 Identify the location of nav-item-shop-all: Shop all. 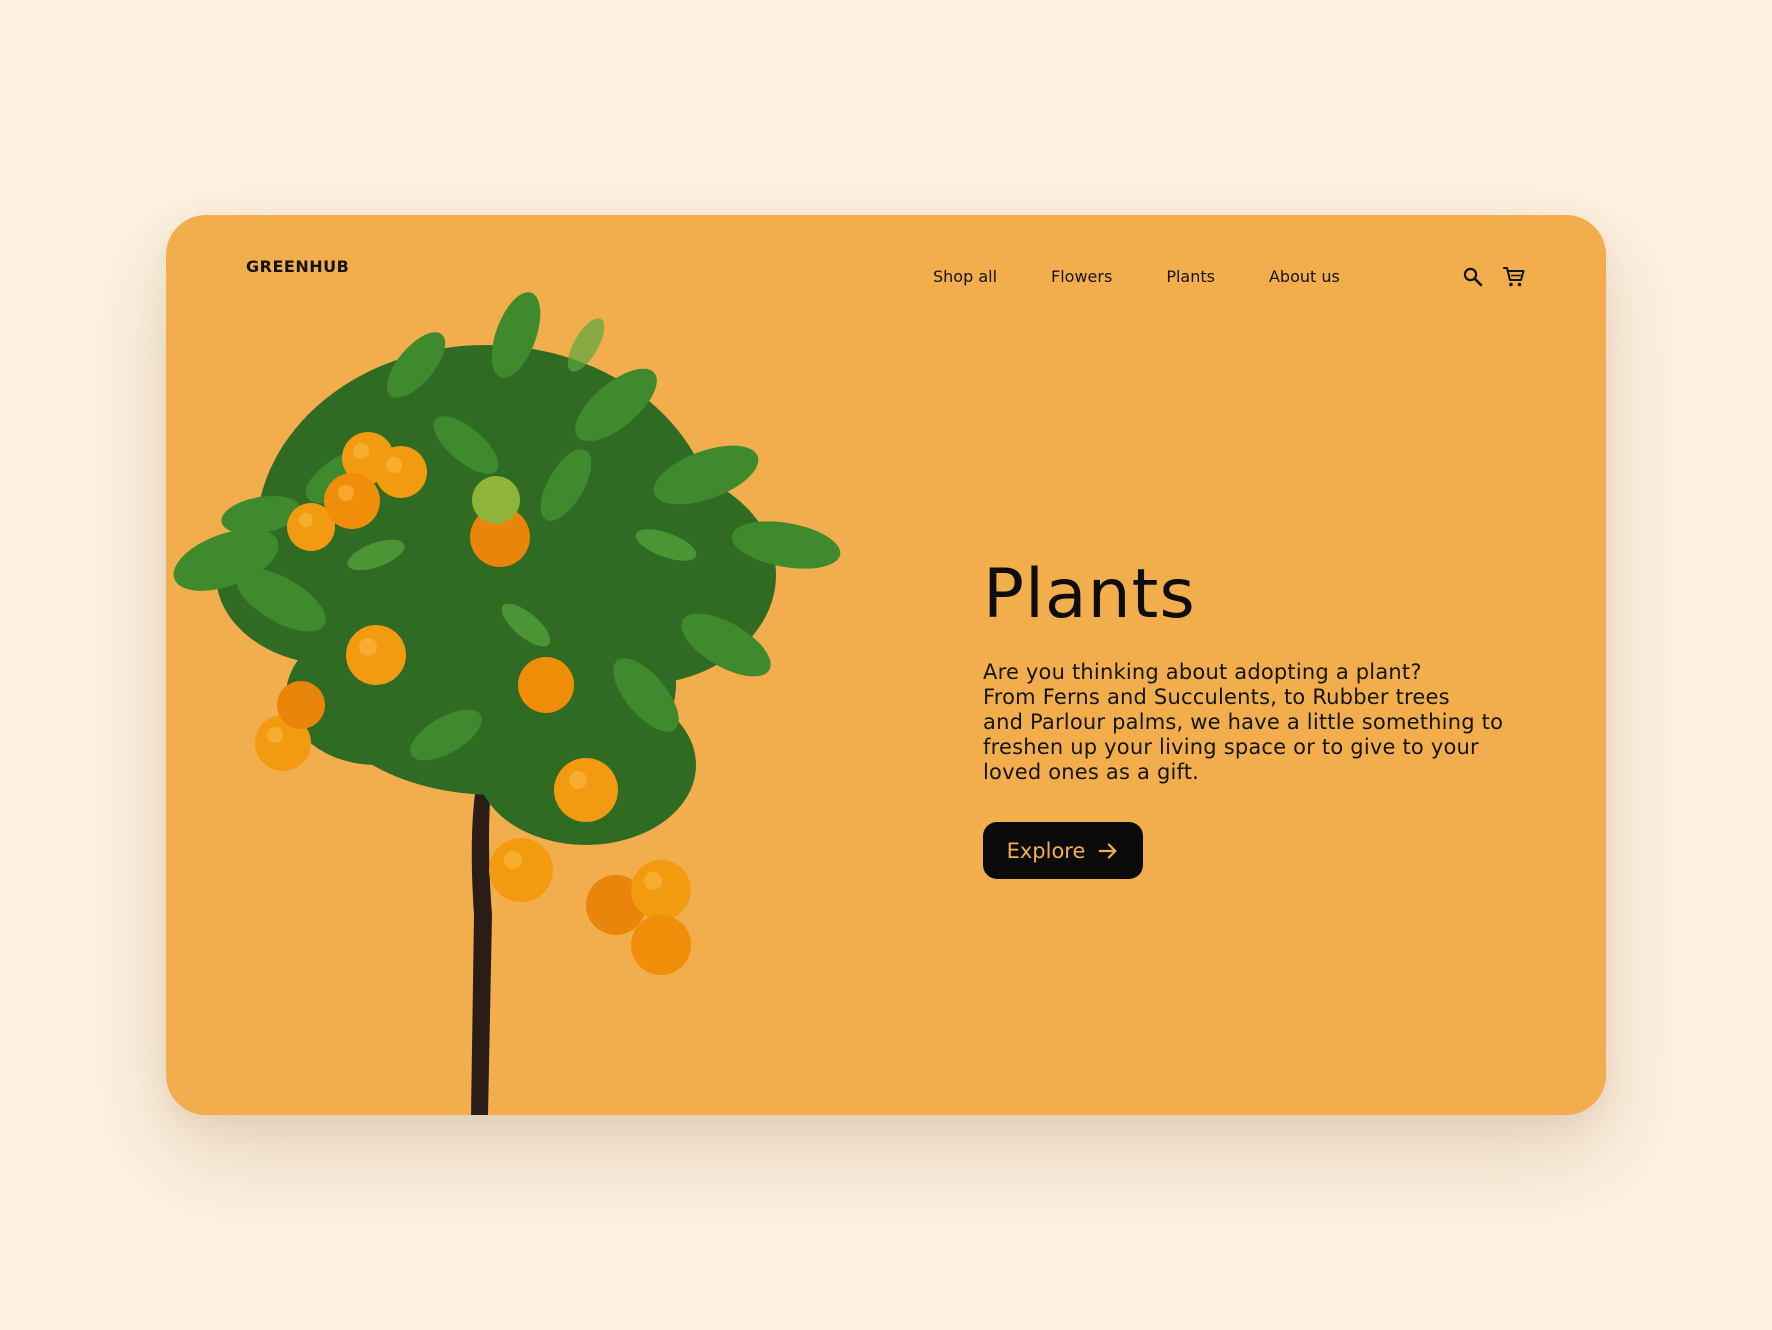
(965, 276).